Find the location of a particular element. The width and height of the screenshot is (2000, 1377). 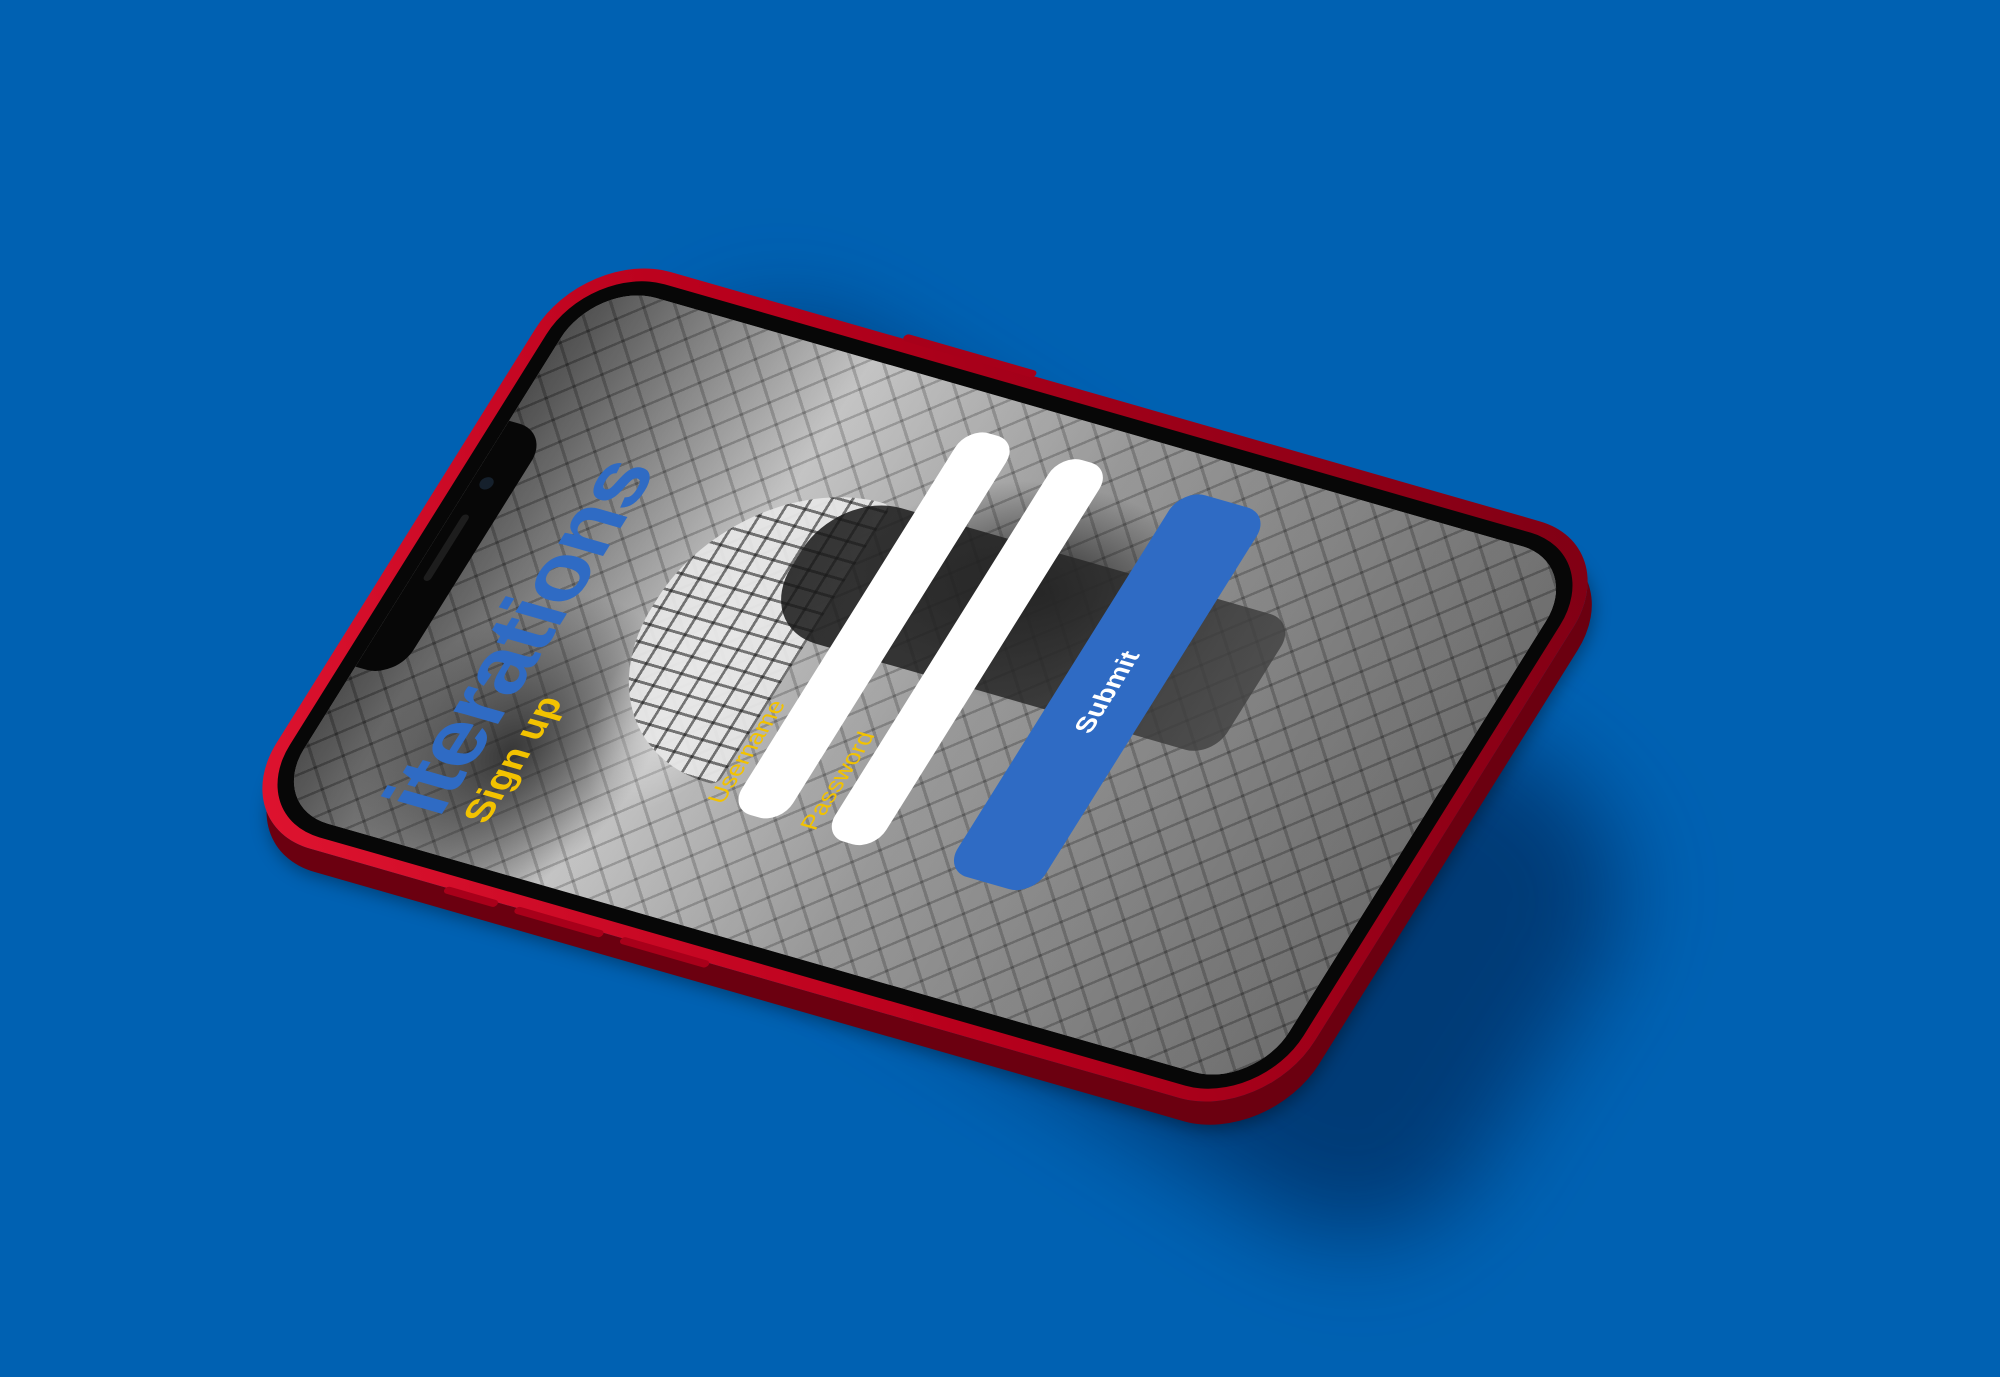

silent-switch is located at coordinates (471, 896).